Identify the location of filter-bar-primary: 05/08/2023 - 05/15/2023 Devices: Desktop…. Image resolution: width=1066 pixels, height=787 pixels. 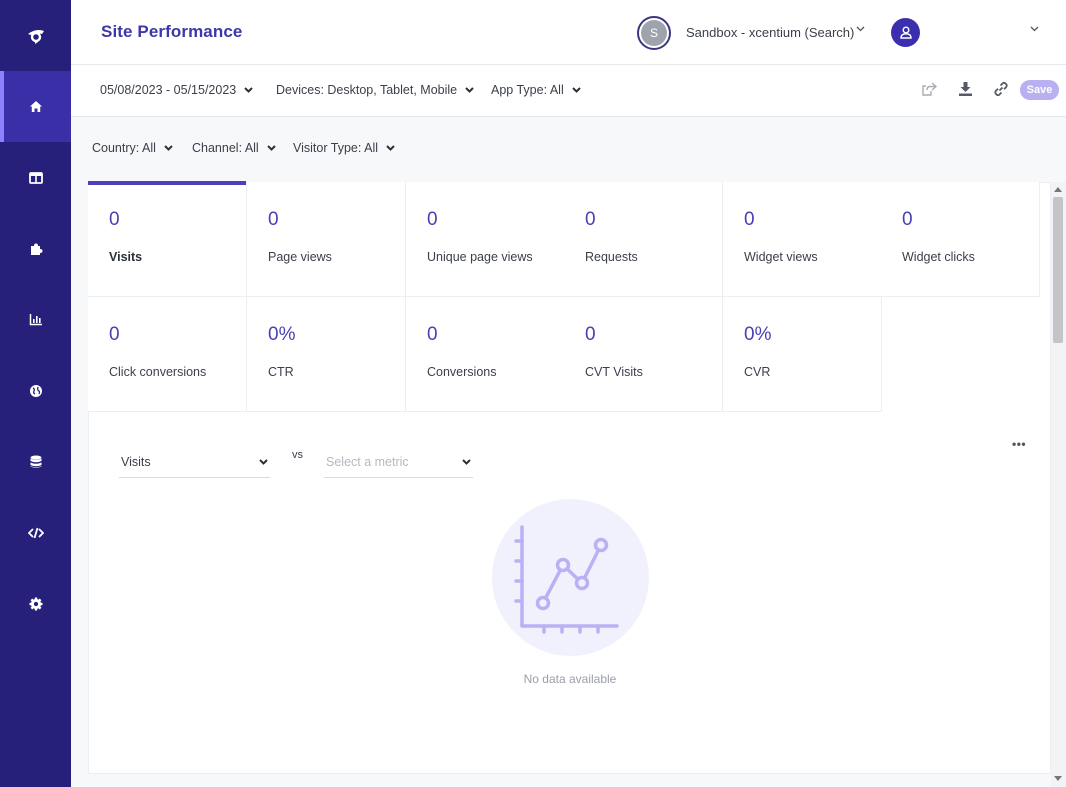
(568, 91).